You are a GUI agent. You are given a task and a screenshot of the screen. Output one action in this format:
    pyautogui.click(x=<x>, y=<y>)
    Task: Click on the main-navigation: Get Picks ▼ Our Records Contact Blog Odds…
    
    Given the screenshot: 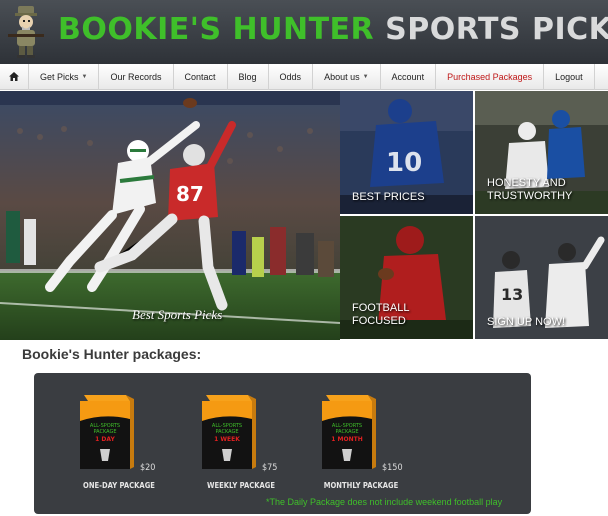 What is the action you would take?
    pyautogui.click(x=304, y=76)
    